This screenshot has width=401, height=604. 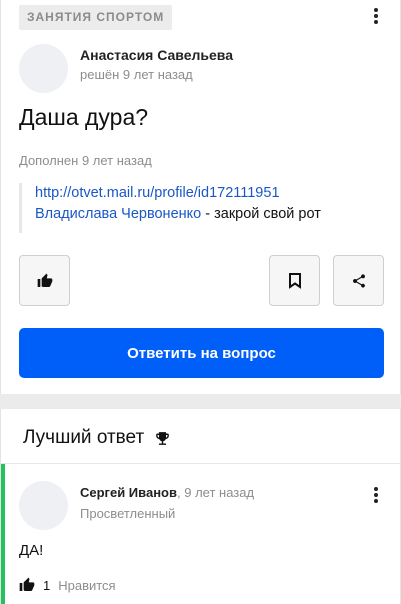 I want to click on profile-link: http://otvet.mail.ru/profile/id172111951, so click(x=157, y=193).